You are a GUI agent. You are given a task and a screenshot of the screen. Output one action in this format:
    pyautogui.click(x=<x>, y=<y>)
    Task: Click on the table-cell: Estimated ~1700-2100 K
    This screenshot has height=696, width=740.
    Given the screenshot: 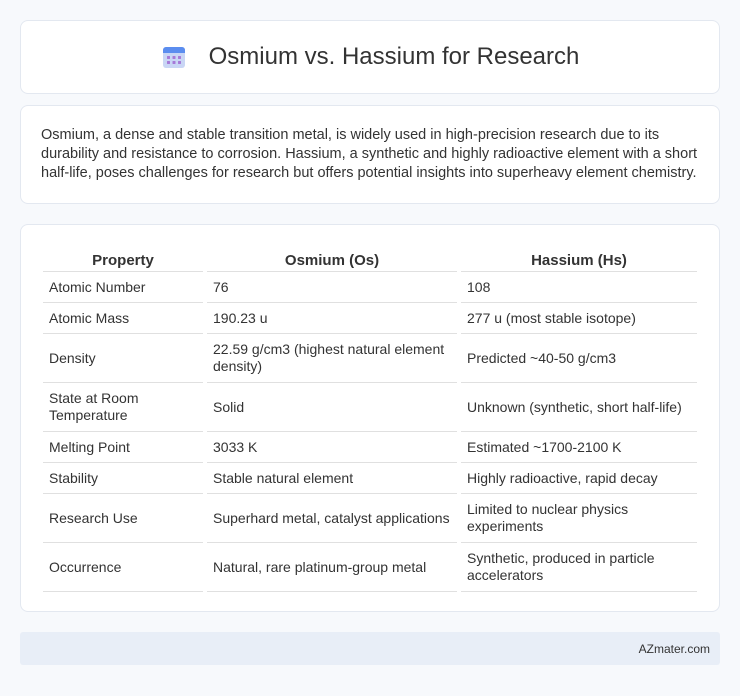 What is the action you would take?
    pyautogui.click(x=579, y=447)
    